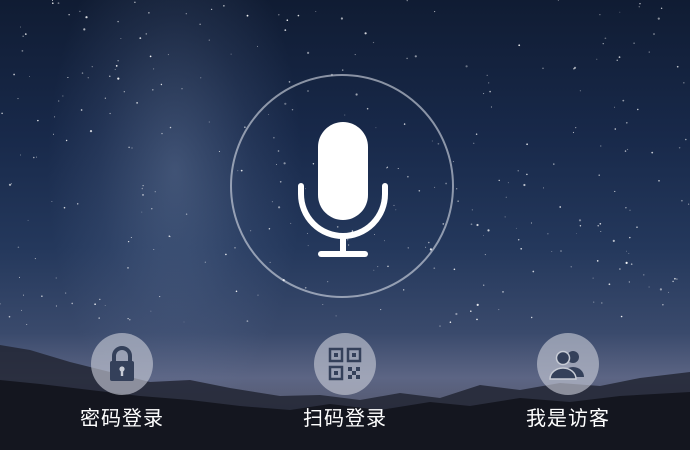 This screenshot has height=450, width=690. I want to click on qr-login-option: 扫码登录, so click(345, 385).